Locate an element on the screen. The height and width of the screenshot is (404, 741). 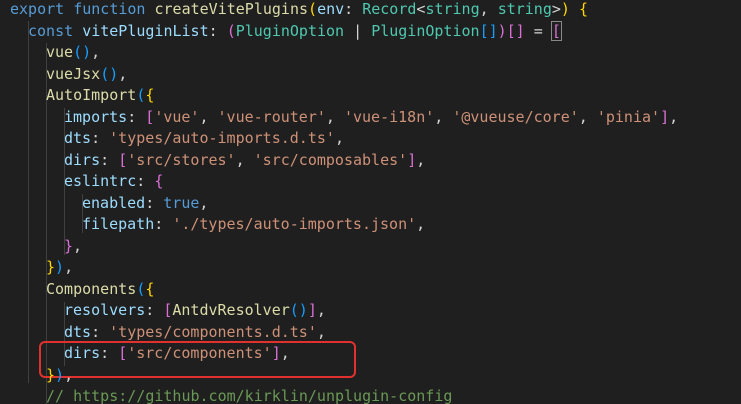
code-line: dts: 'types/auto-imports.d.ts', is located at coordinates (204, 139).